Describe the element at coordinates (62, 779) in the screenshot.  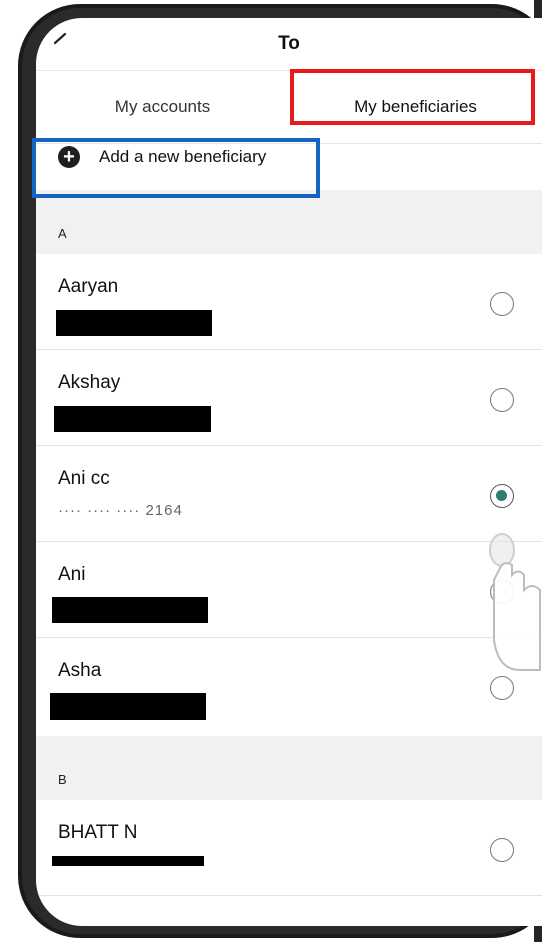
I see `section-letter: B` at that location.